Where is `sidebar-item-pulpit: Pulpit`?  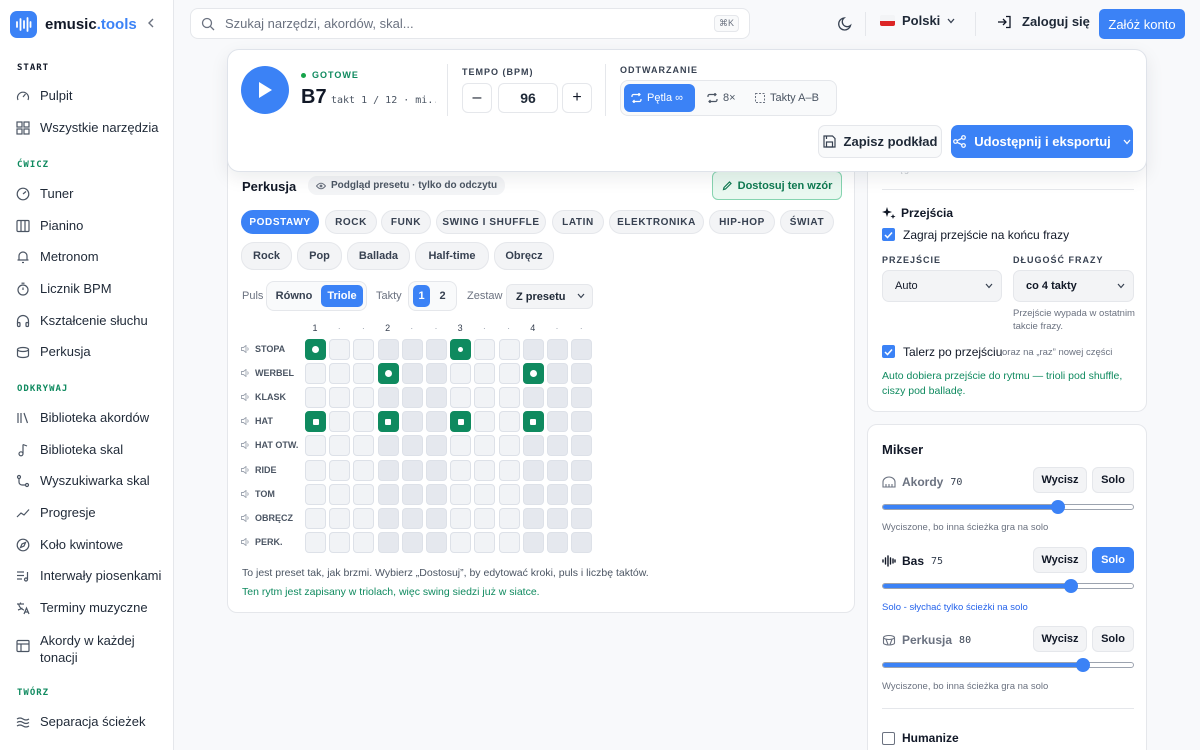
sidebar-item-pulpit: Pulpit is located at coordinates (91, 95).